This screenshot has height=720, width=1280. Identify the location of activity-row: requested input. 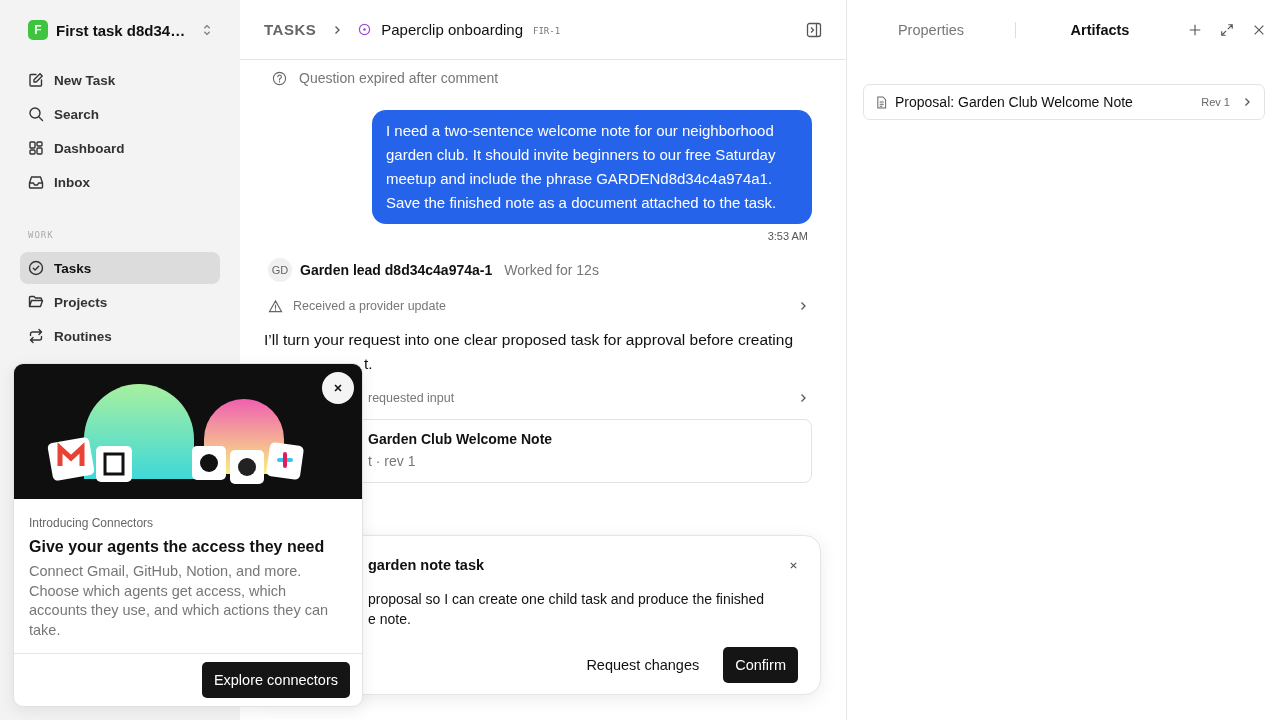
(538, 398).